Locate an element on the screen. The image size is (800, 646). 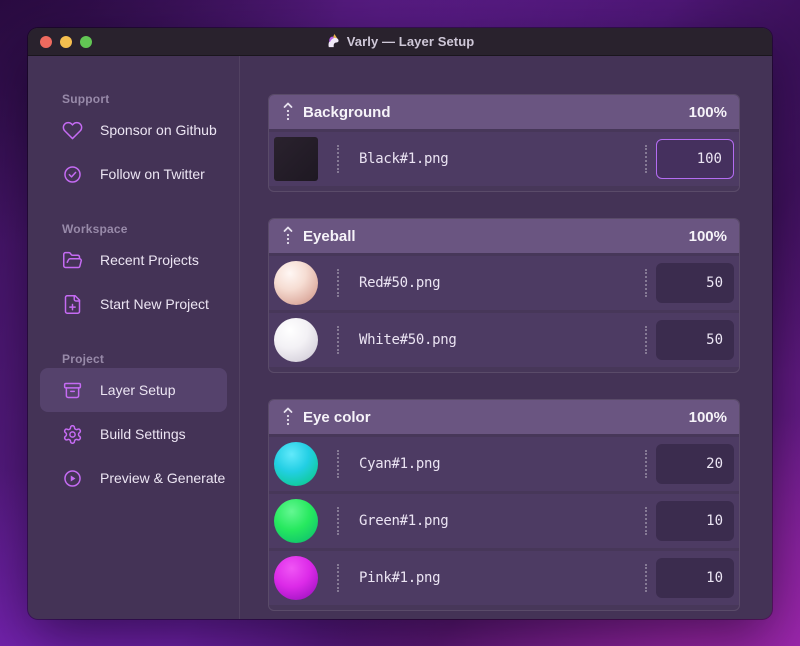
sidebar-item-sponsor-on-github: Sponsor on Github is located at coordinates (133, 130).